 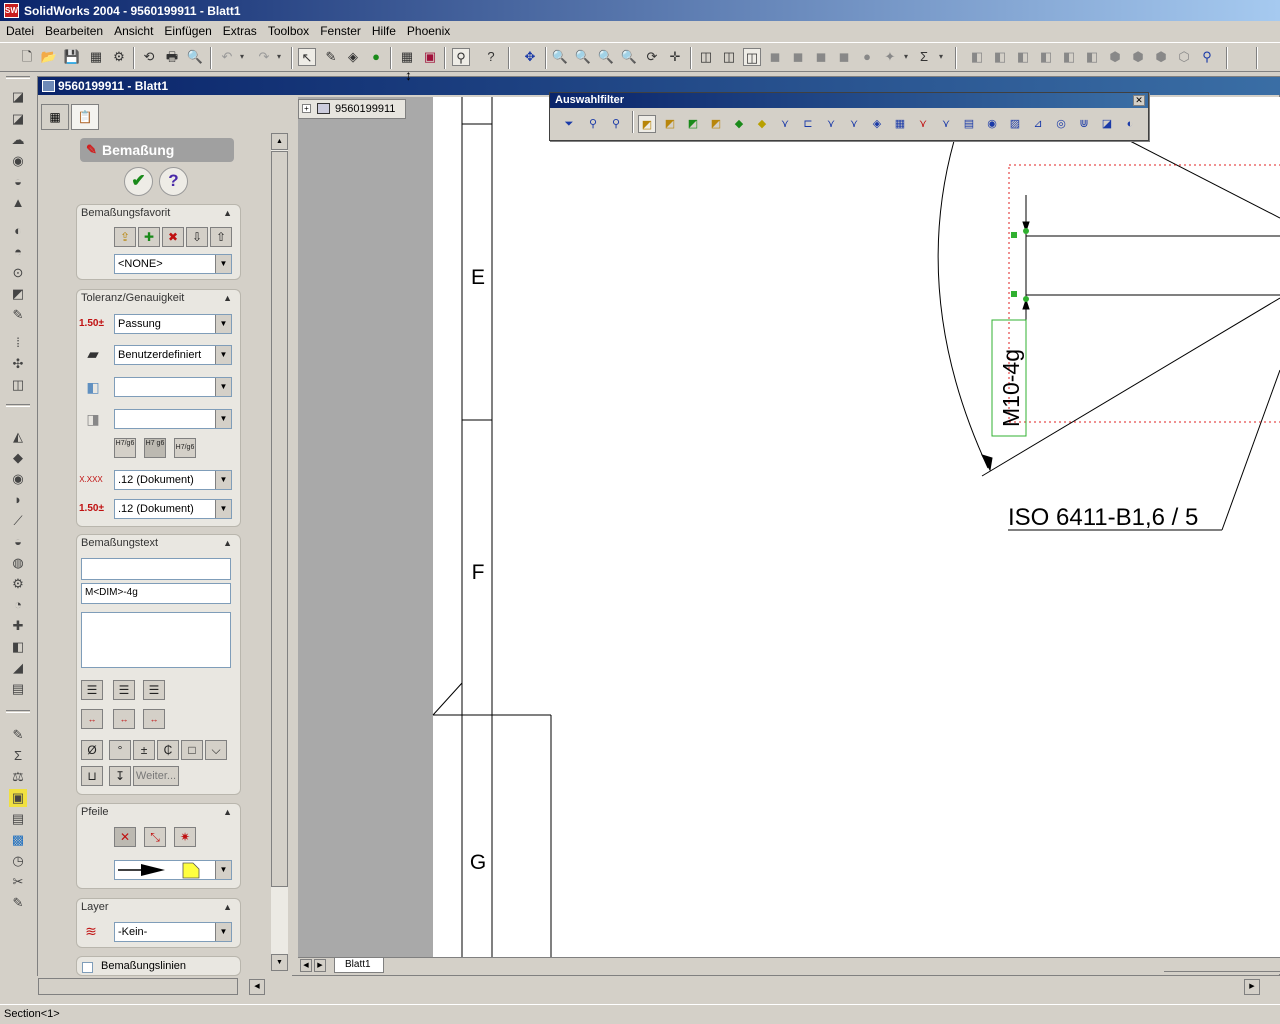 What do you see at coordinates (593, 124) in the screenshot?
I see `clear-filters-icon: ⚲` at bounding box center [593, 124].